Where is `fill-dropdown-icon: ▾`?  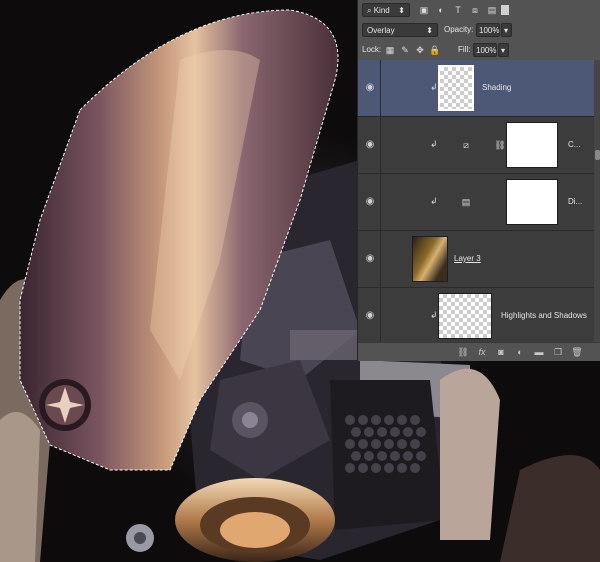 fill-dropdown-icon: ▾ is located at coordinates (503, 50).